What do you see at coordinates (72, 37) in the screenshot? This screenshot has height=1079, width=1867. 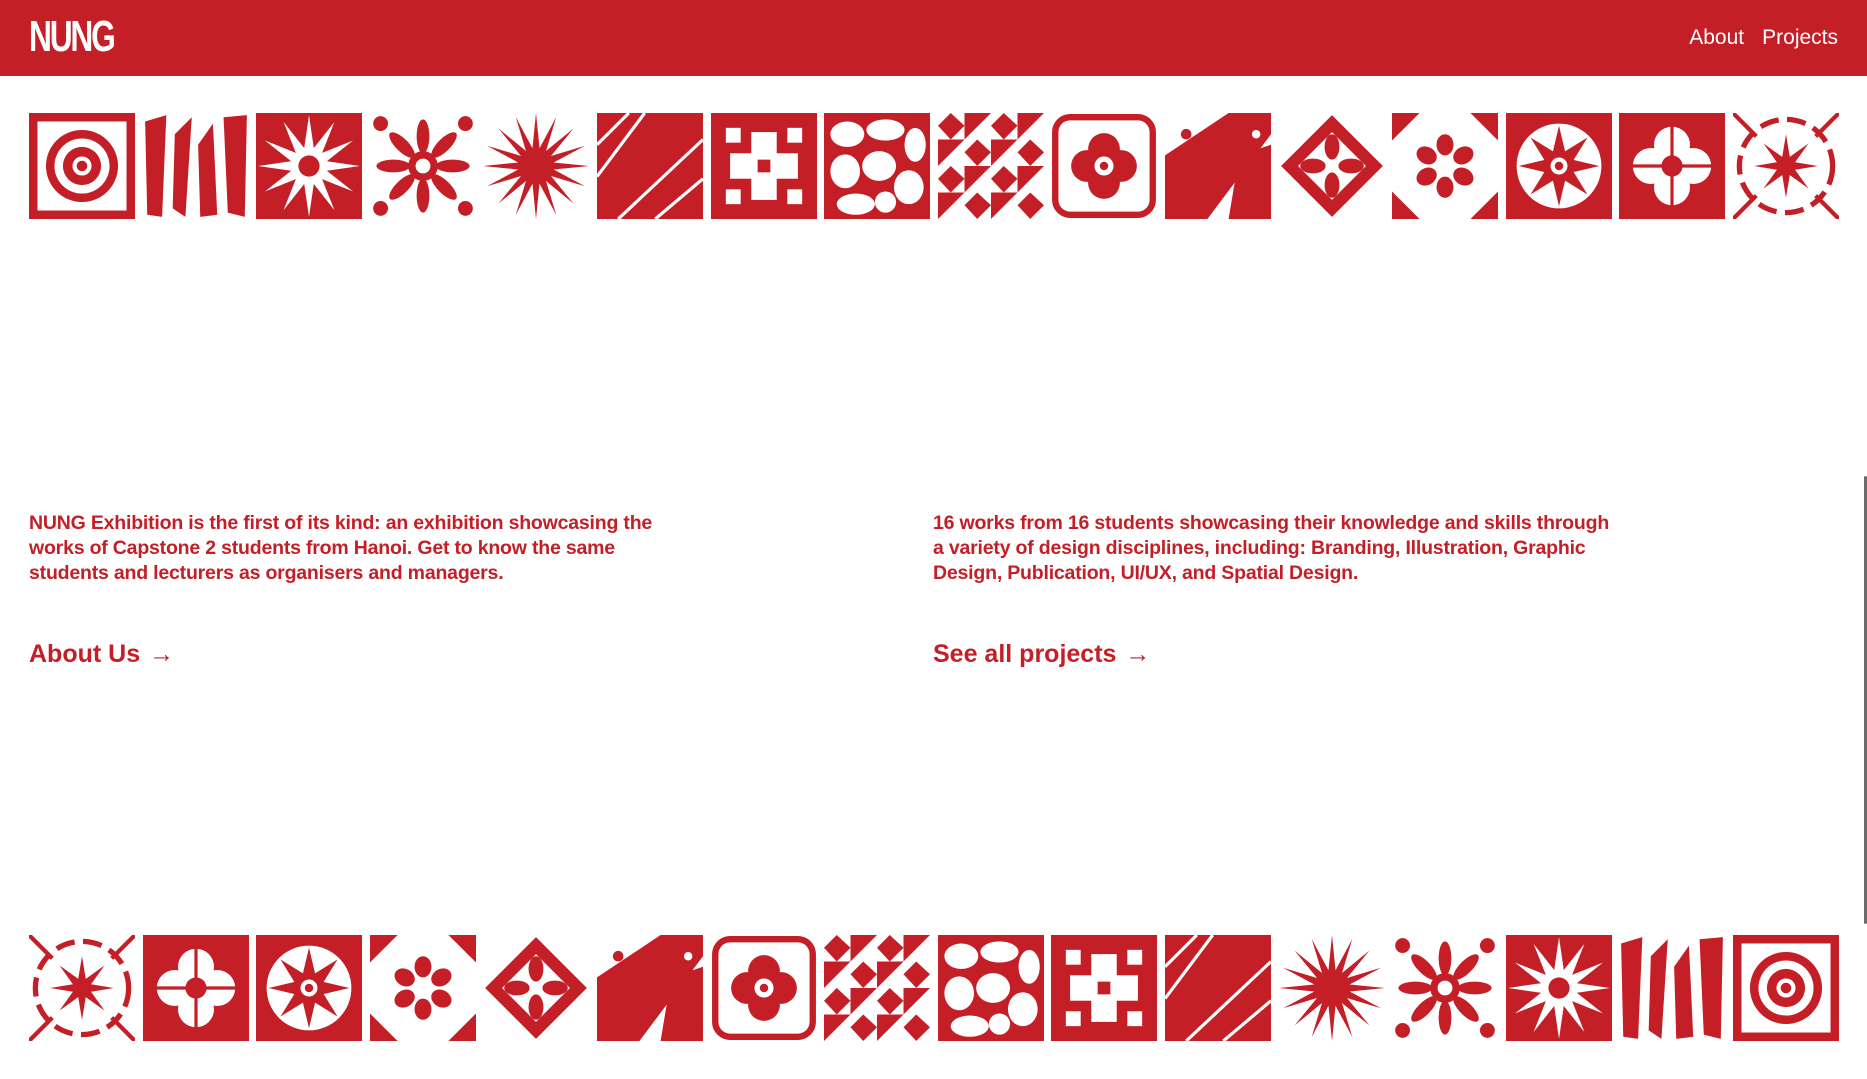 I see `site-logo: NUNG` at bounding box center [72, 37].